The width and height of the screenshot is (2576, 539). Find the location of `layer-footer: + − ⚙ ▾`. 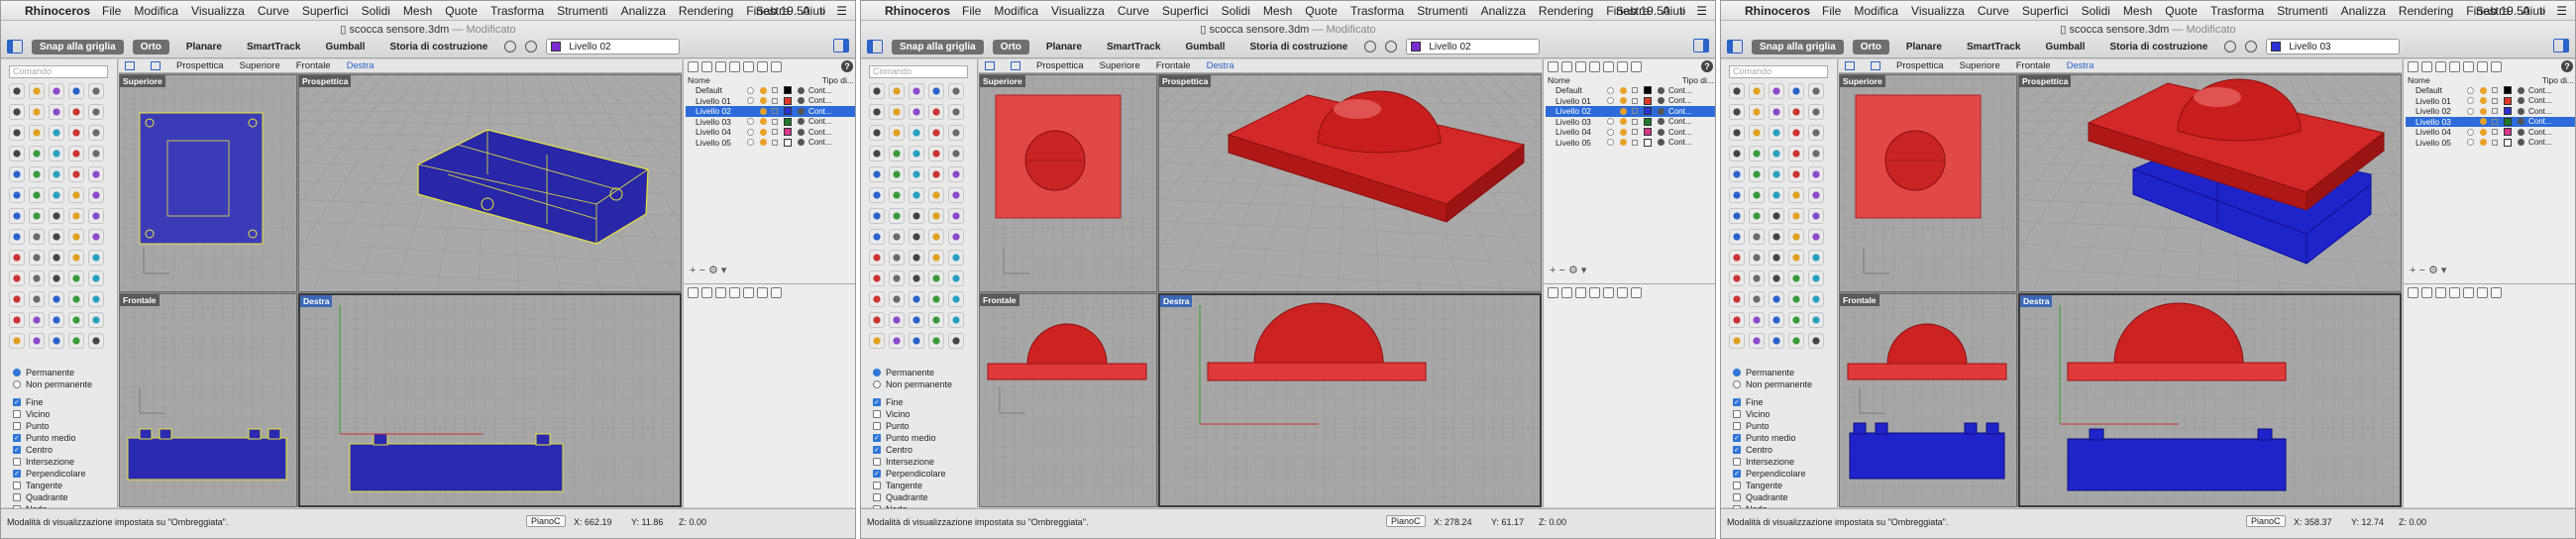

layer-footer: + − ⚙ ▾ is located at coordinates (2428, 270).